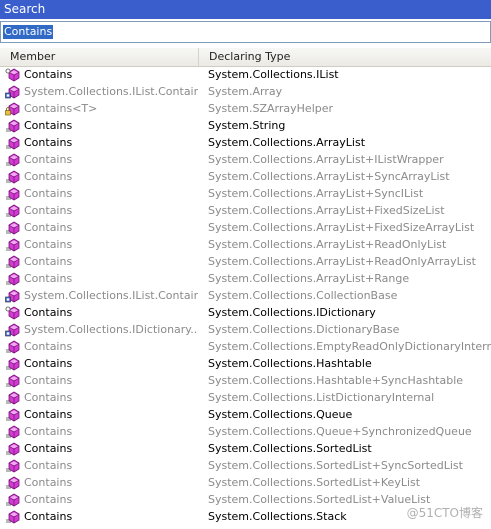  I want to click on declaring-type-cell: System.SZArrayHelper, so click(271, 108).